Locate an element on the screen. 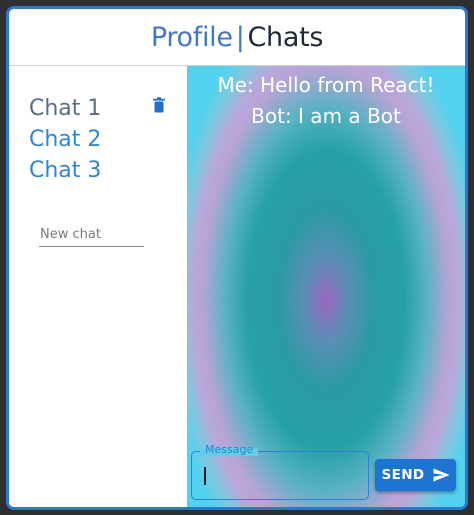  new-chat-input is located at coordinates (91, 234).